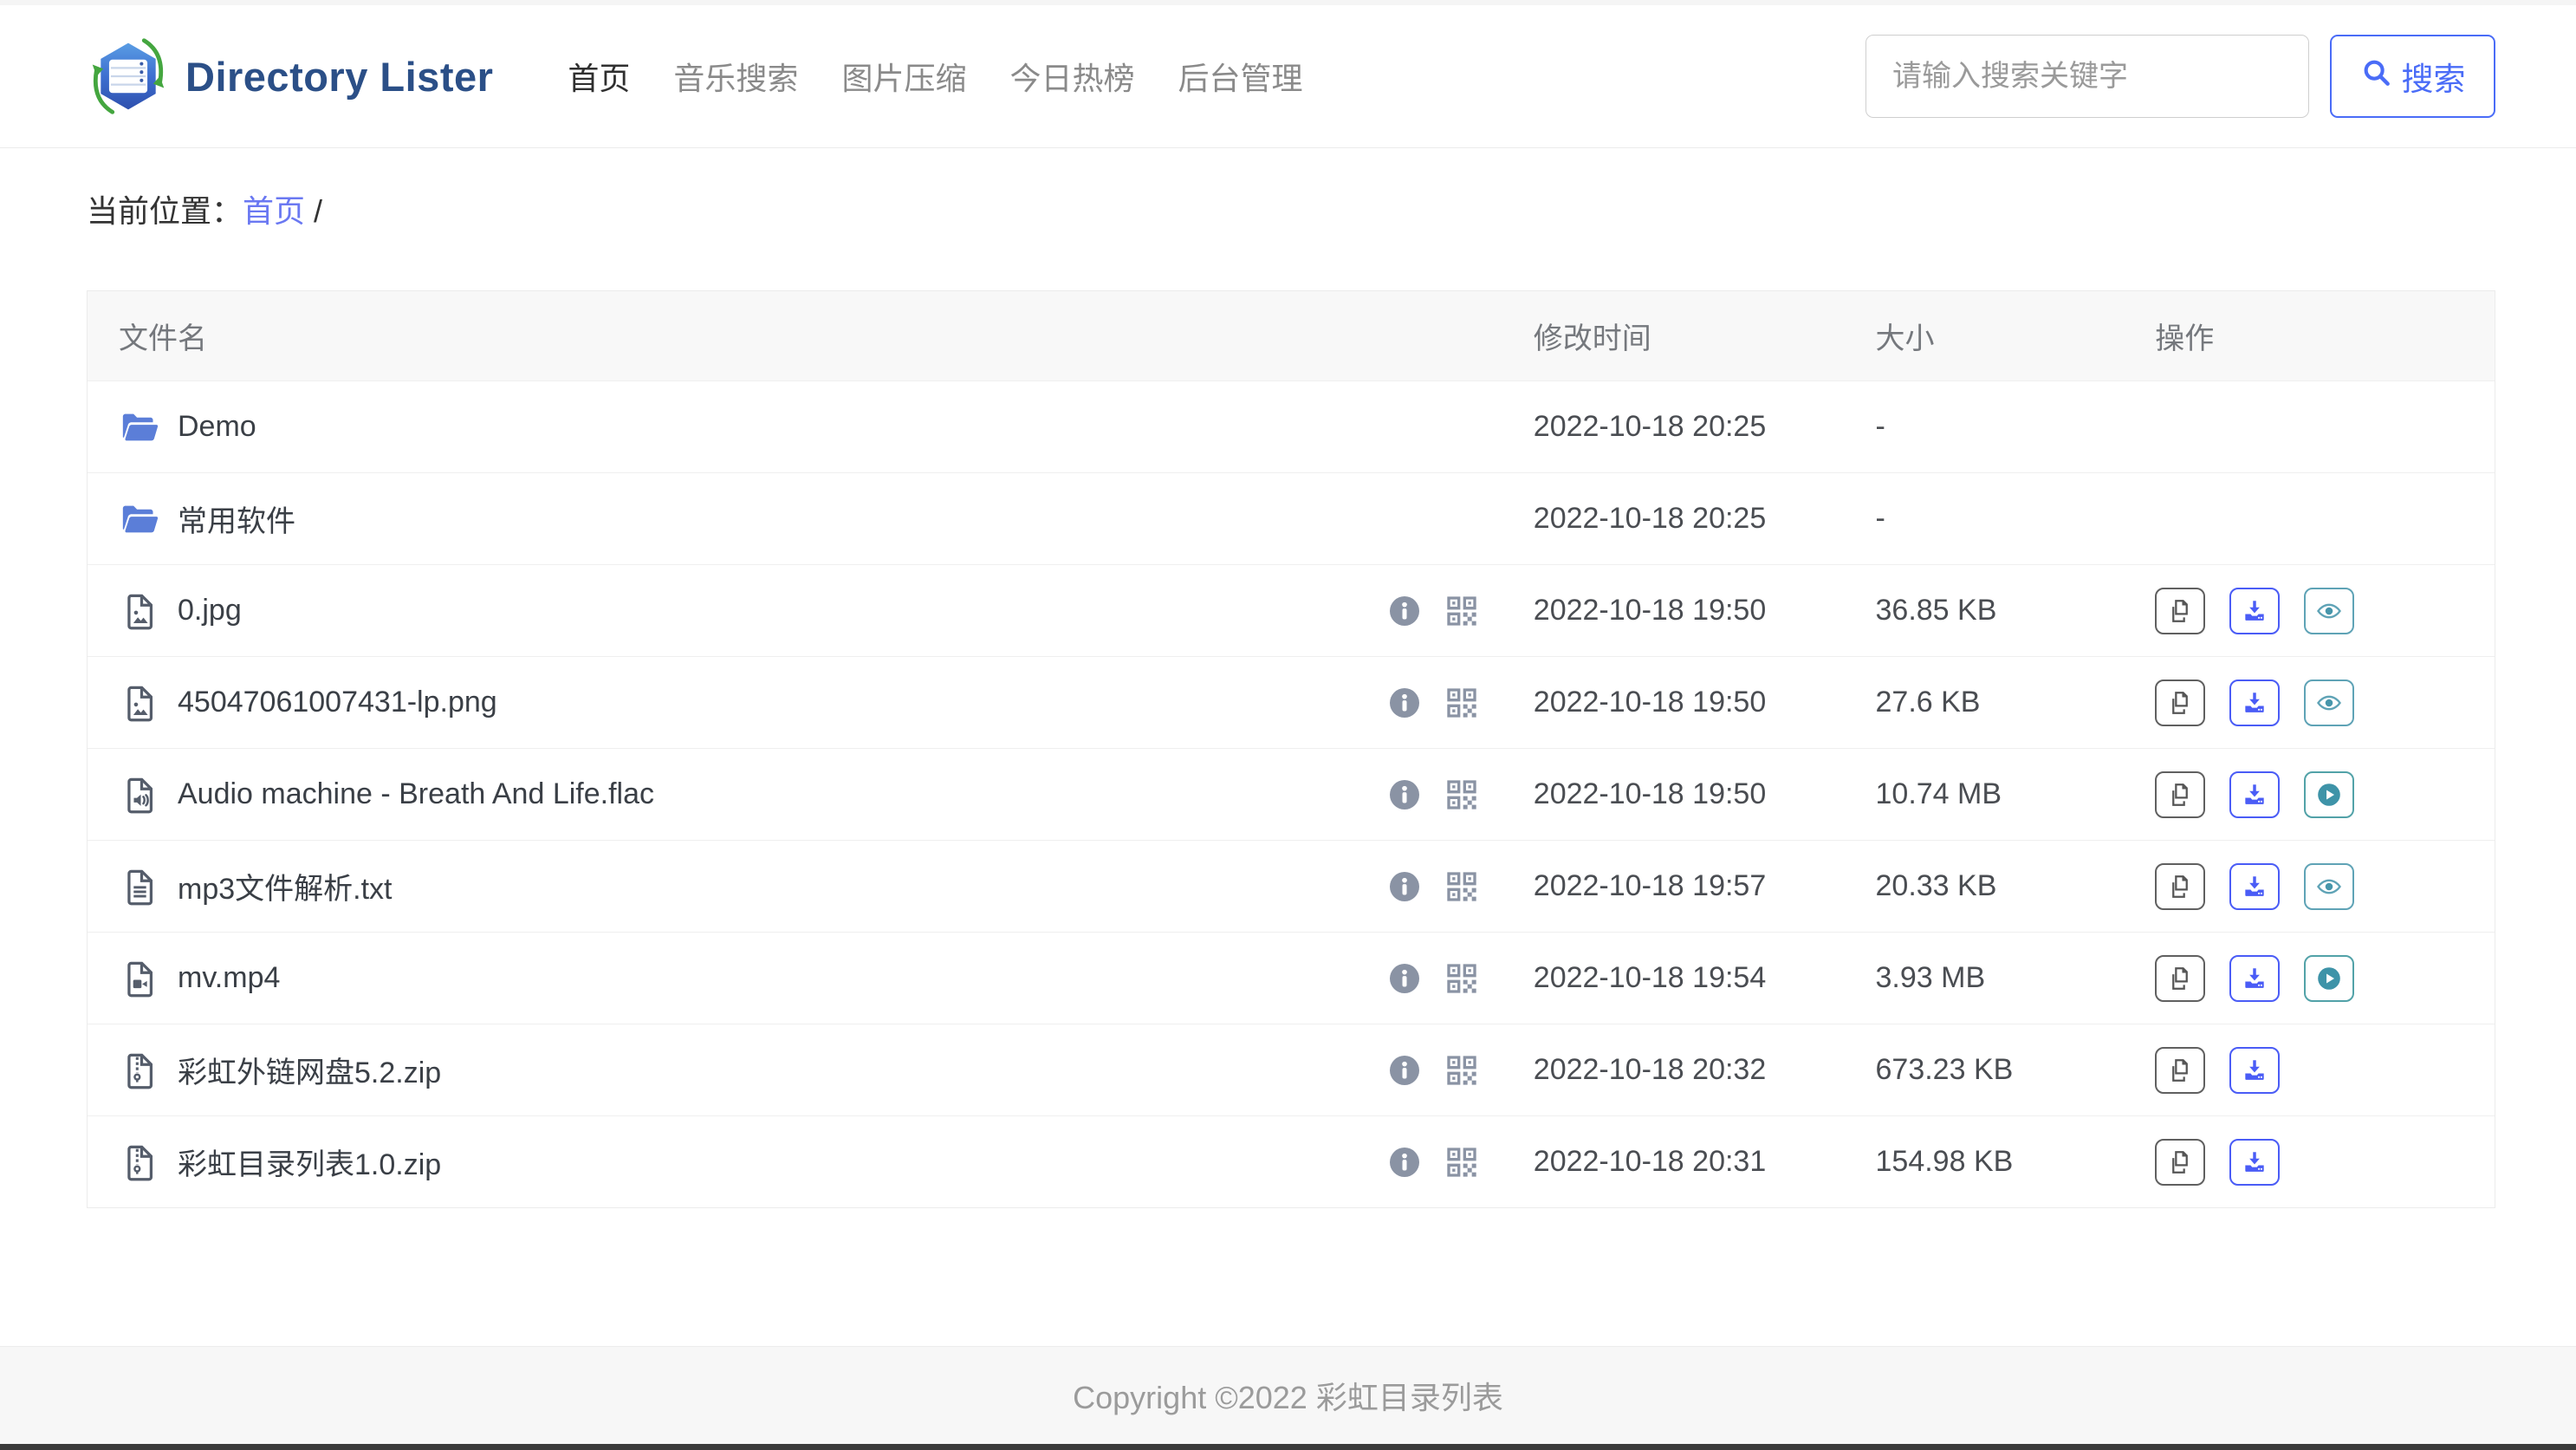  I want to click on table-row: Demo 2022-10-18 20:25 -, so click(1292, 426).